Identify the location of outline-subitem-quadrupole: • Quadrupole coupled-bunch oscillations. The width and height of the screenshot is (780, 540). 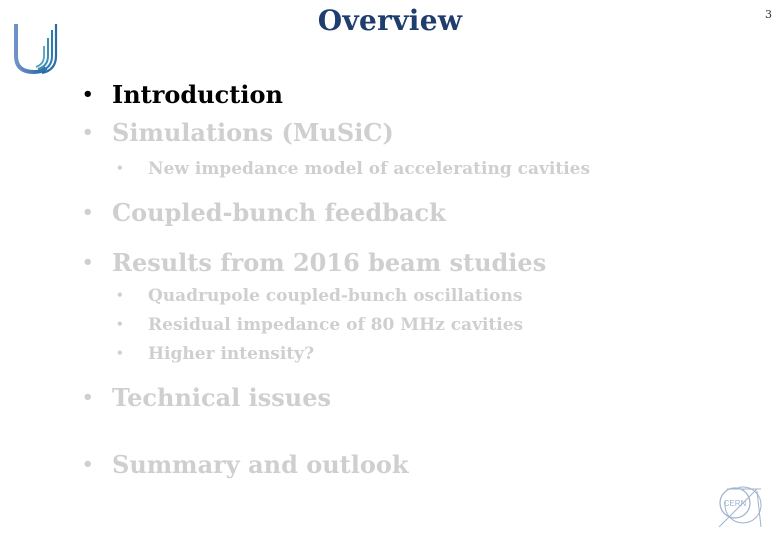
(319, 296).